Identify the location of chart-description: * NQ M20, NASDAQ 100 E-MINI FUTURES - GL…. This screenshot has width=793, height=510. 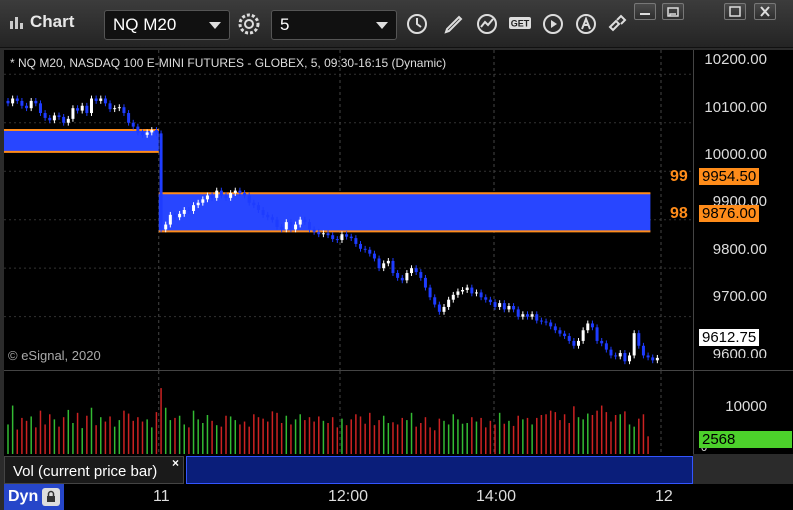
(228, 63).